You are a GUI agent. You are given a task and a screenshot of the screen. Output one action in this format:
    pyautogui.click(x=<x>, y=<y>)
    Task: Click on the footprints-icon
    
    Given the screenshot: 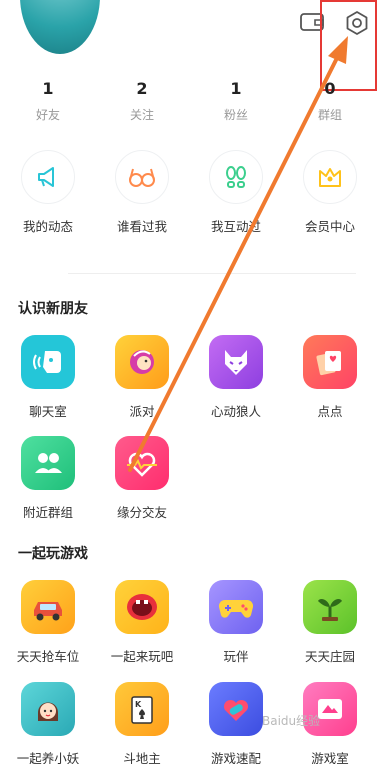 What is the action you would take?
    pyautogui.click(x=236, y=177)
    